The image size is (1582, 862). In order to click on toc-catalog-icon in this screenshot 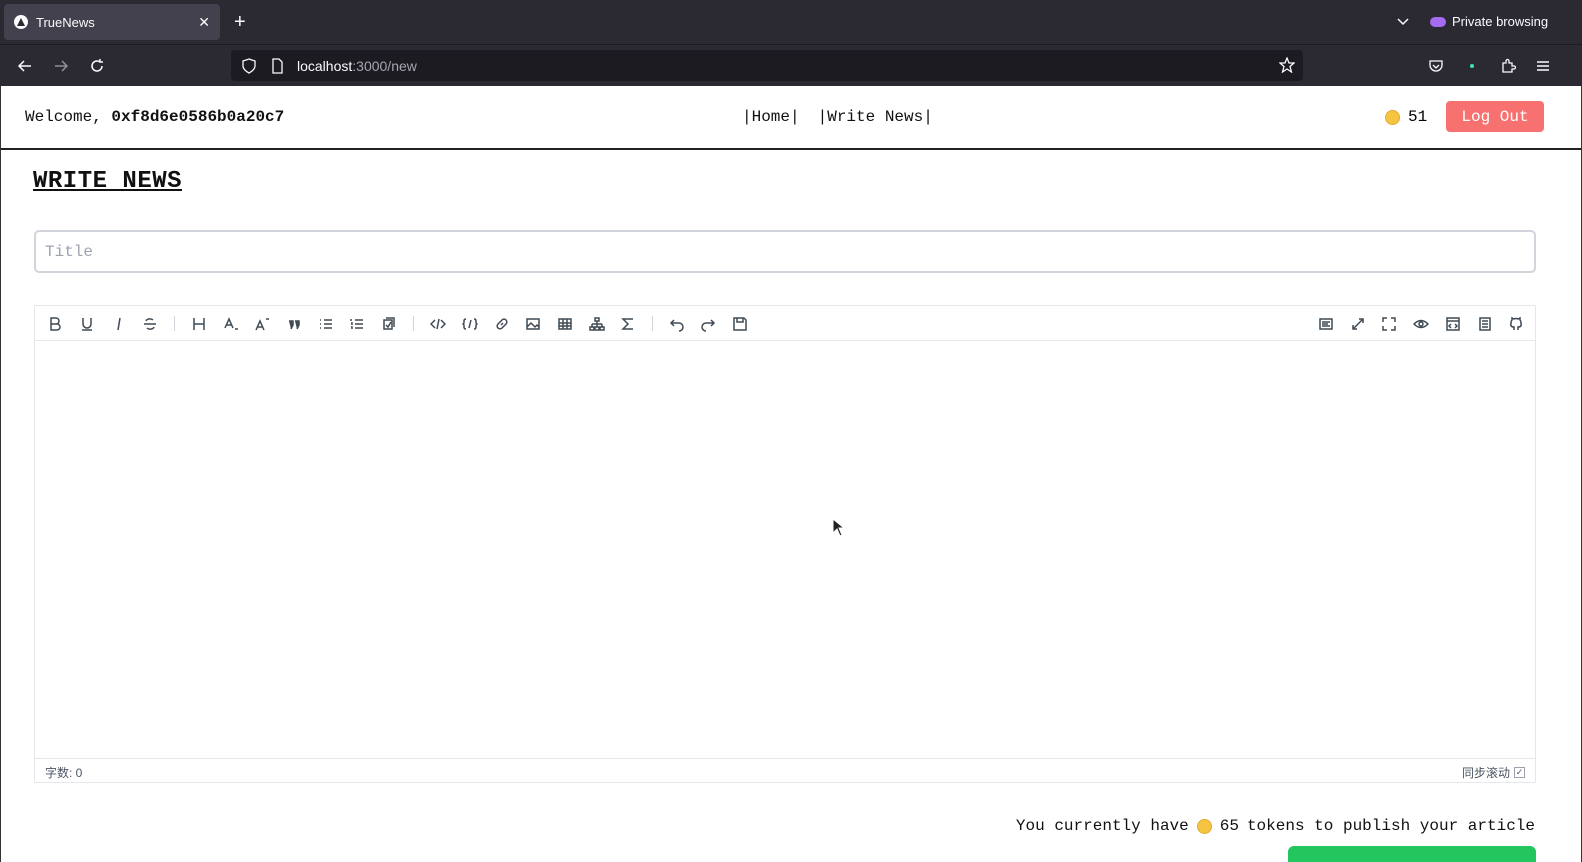, I will do `click(1326, 324)`.